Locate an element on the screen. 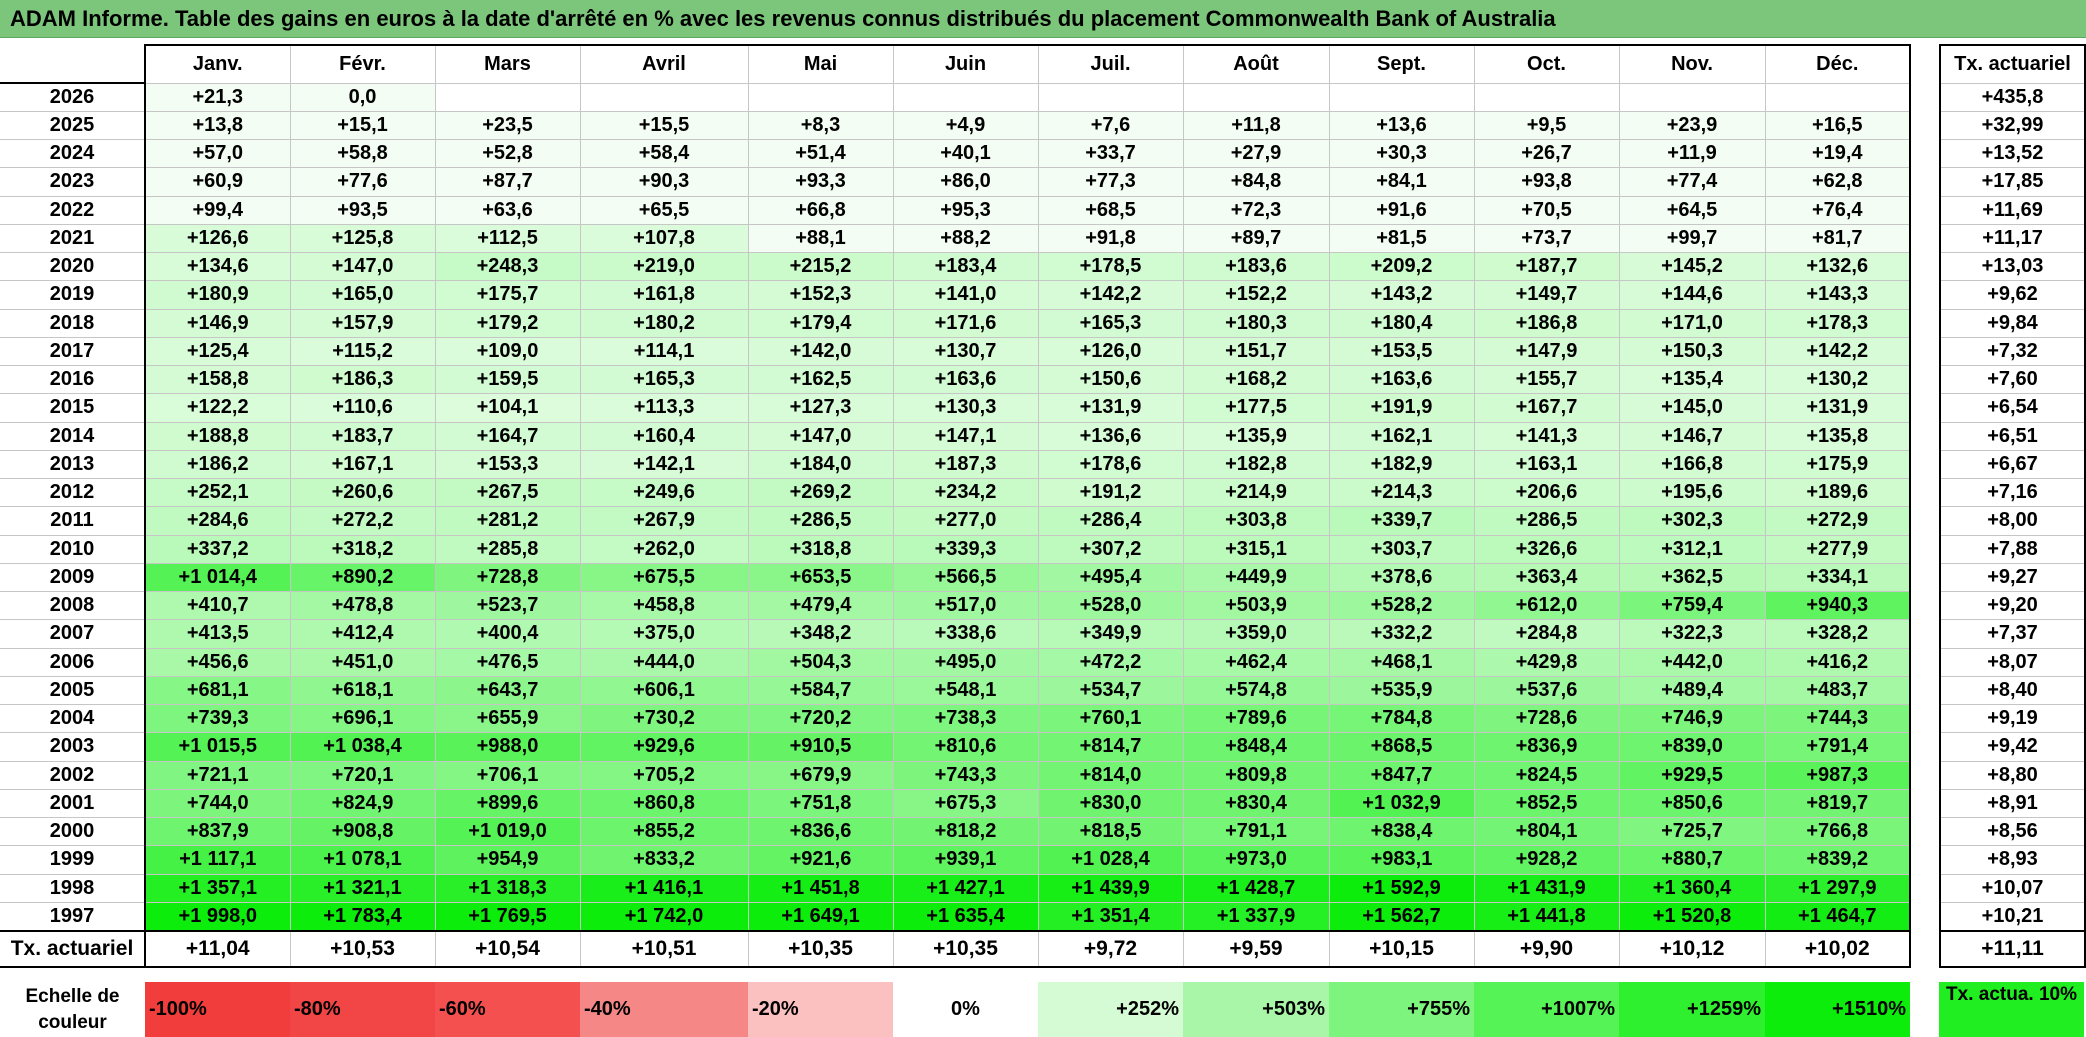 The image size is (2086, 1037). actuarial-cell: +32,99 is located at coordinates (2012, 125).